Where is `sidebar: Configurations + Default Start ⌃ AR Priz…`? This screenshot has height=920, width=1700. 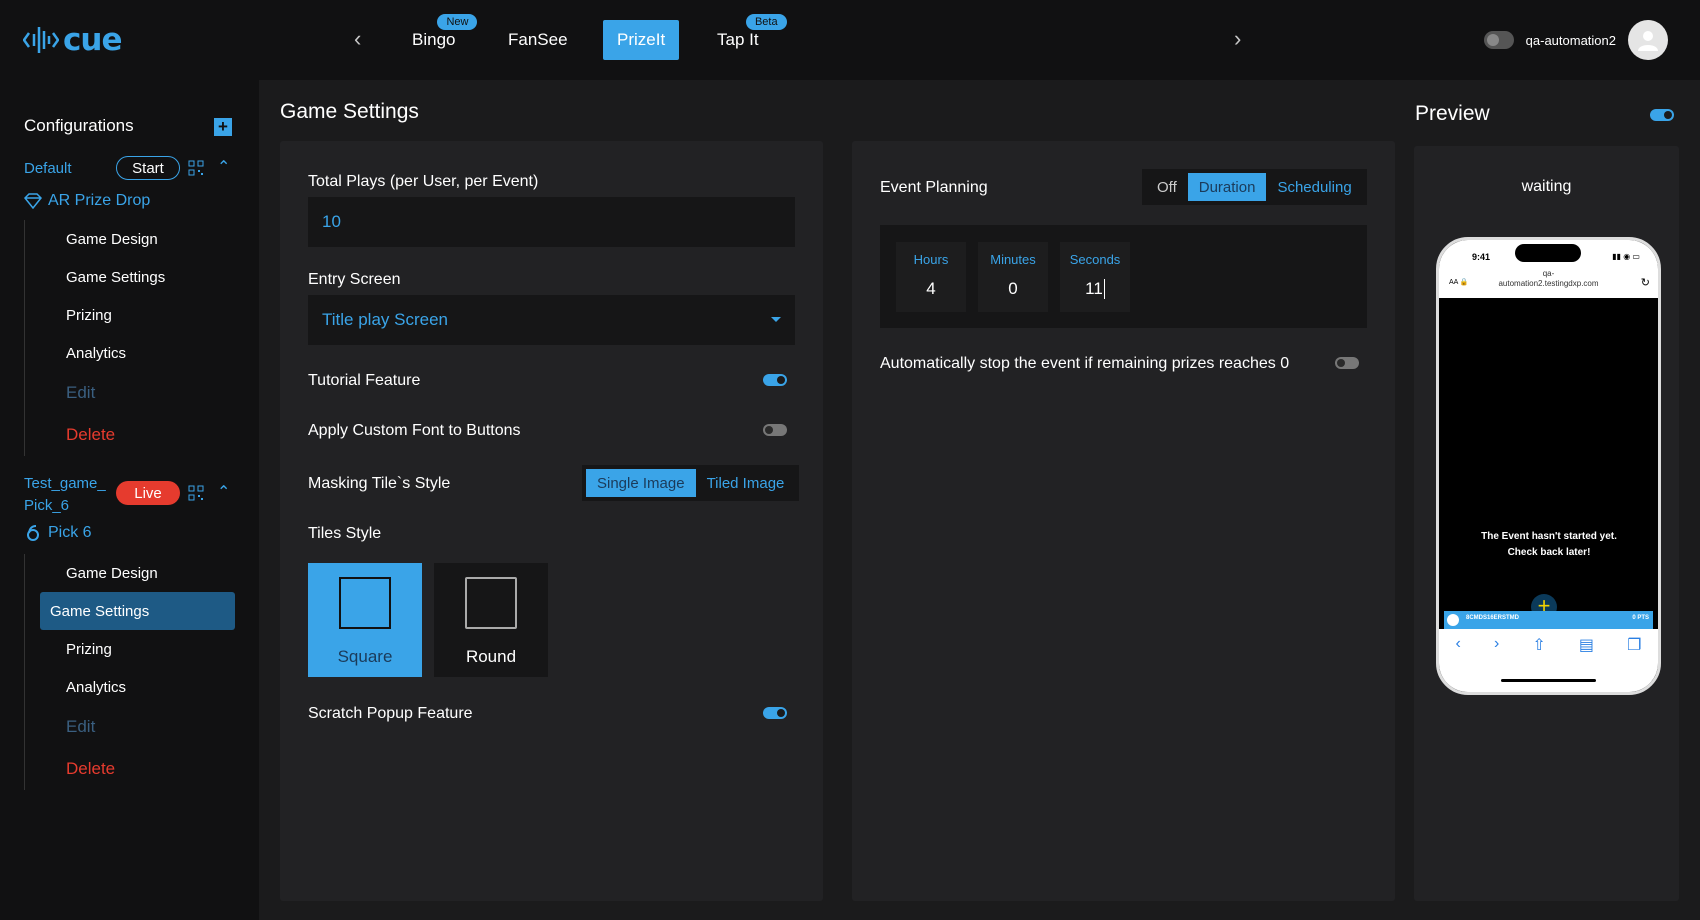
sidebar: Configurations + Default Start ⌃ AR Priz… is located at coordinates (129, 500).